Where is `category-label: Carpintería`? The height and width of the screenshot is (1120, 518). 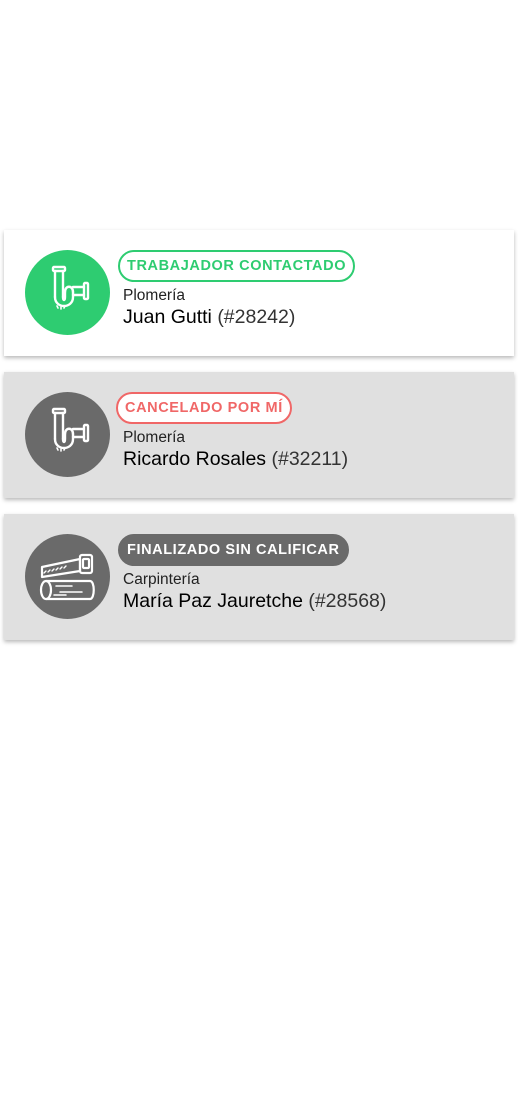
category-label: Carpintería is located at coordinates (161, 579).